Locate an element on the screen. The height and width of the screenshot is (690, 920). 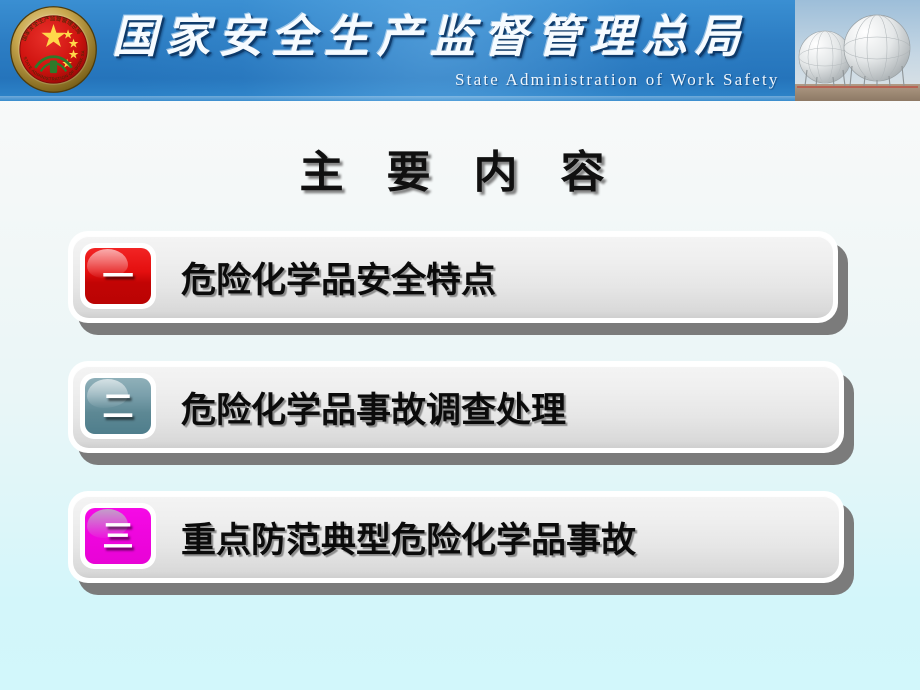
content-item-3: 三 重点防范典型危险化学品事故 is located at coordinates (461, 543).